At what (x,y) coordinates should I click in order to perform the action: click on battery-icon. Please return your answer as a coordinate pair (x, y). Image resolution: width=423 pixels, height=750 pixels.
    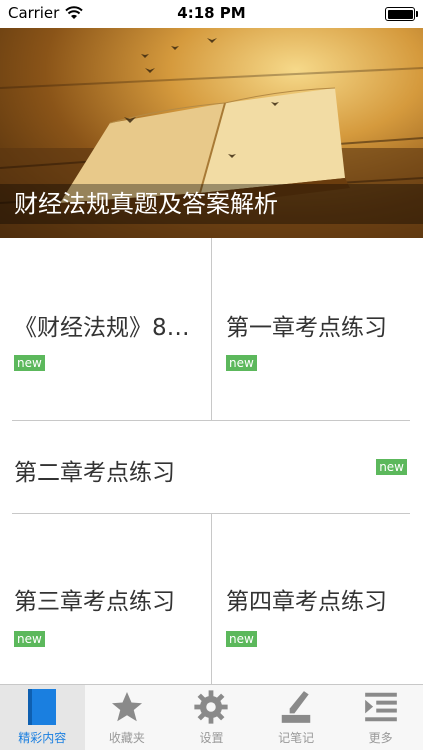
    Looking at the image, I should click on (401, 14).